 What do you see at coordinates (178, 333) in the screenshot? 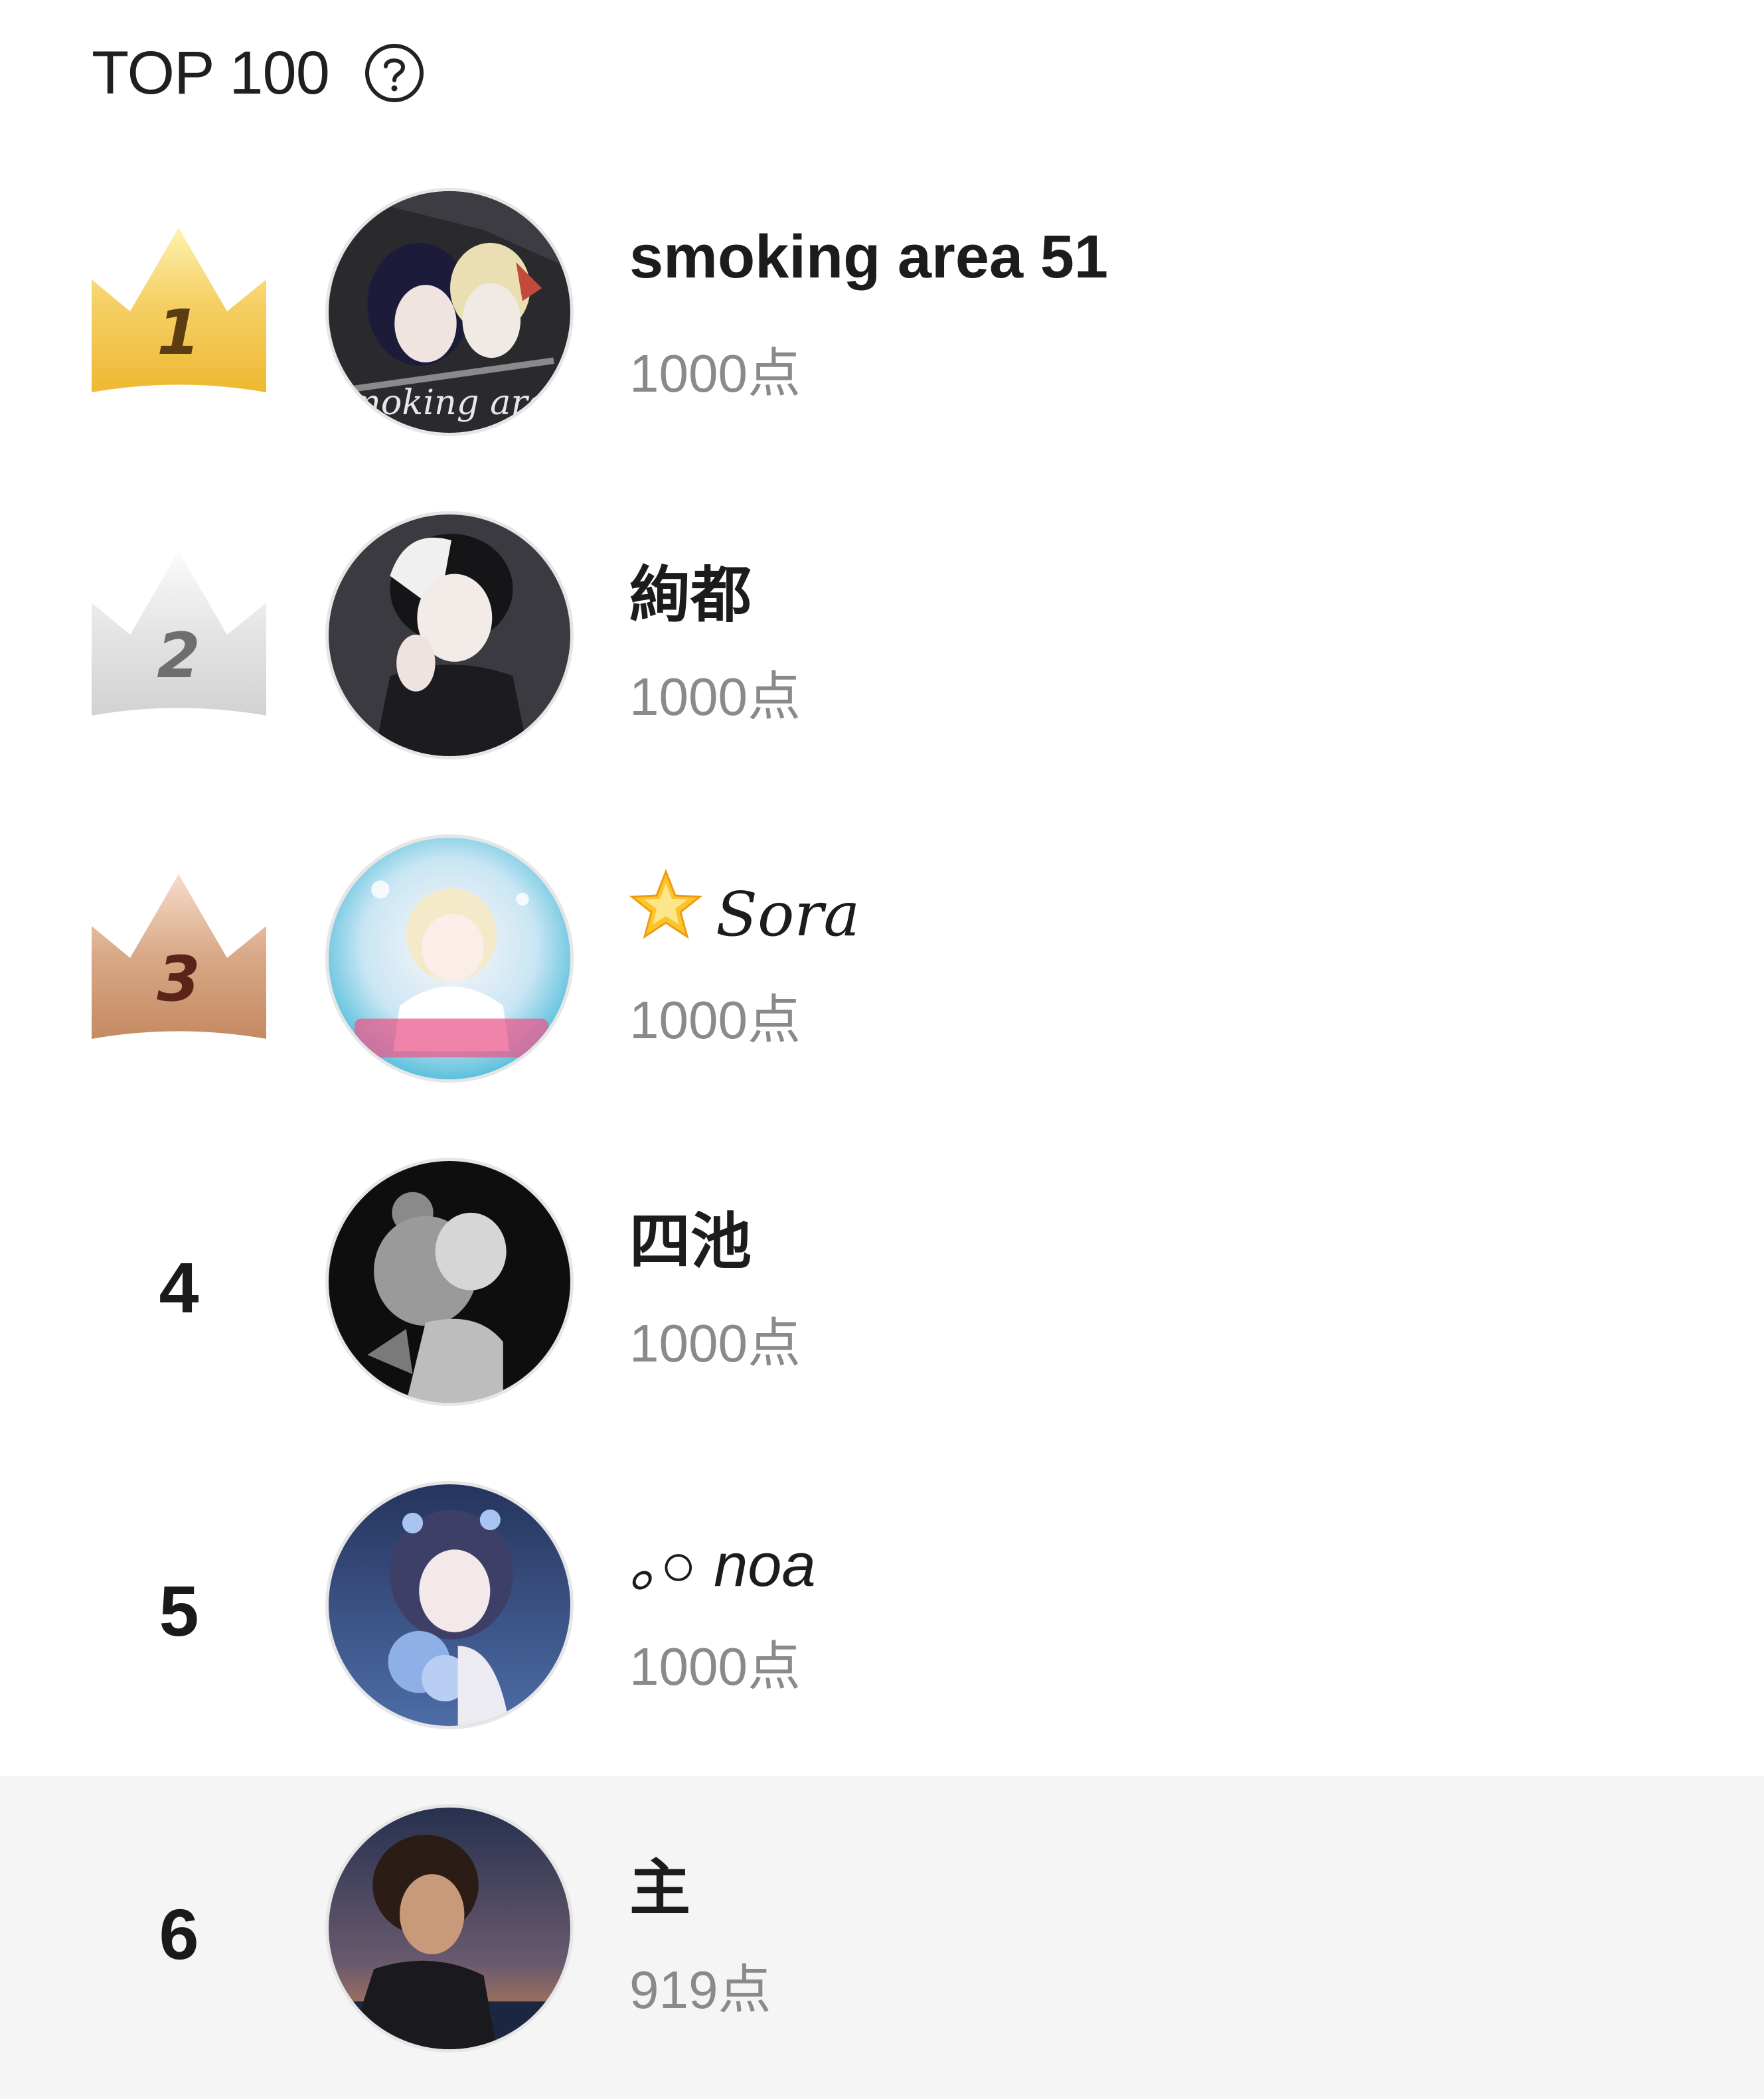
I see `rank-number: 1` at bounding box center [178, 333].